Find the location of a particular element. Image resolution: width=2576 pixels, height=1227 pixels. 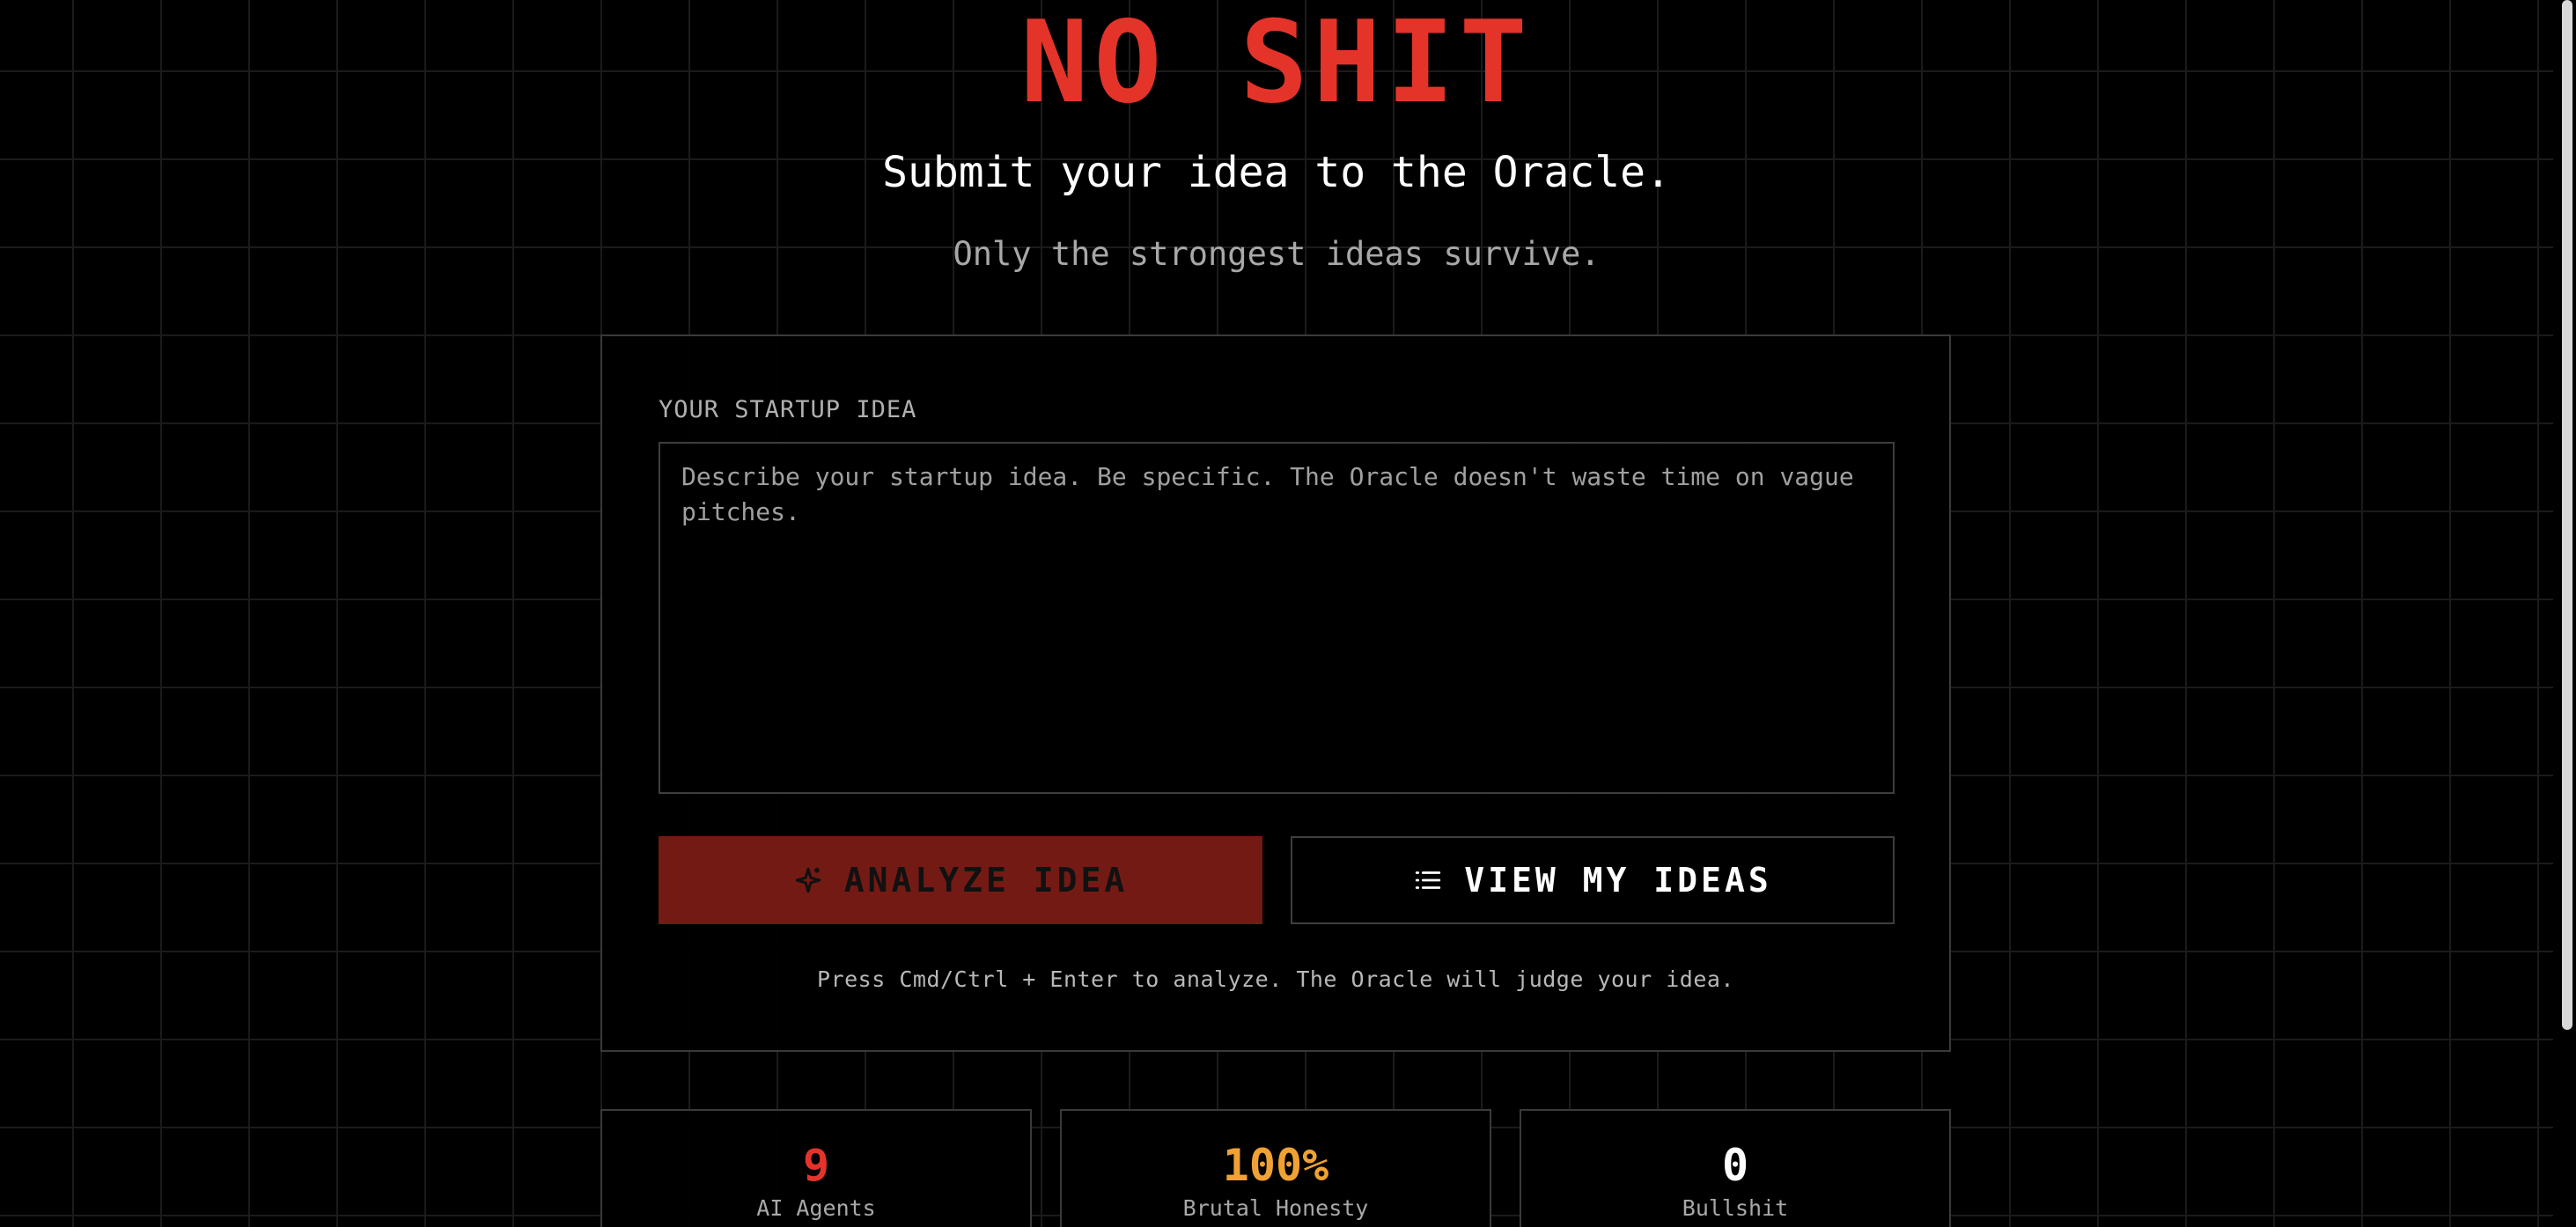

page-subtitle: Submit your idea to the Oracle. is located at coordinates (1276, 173).